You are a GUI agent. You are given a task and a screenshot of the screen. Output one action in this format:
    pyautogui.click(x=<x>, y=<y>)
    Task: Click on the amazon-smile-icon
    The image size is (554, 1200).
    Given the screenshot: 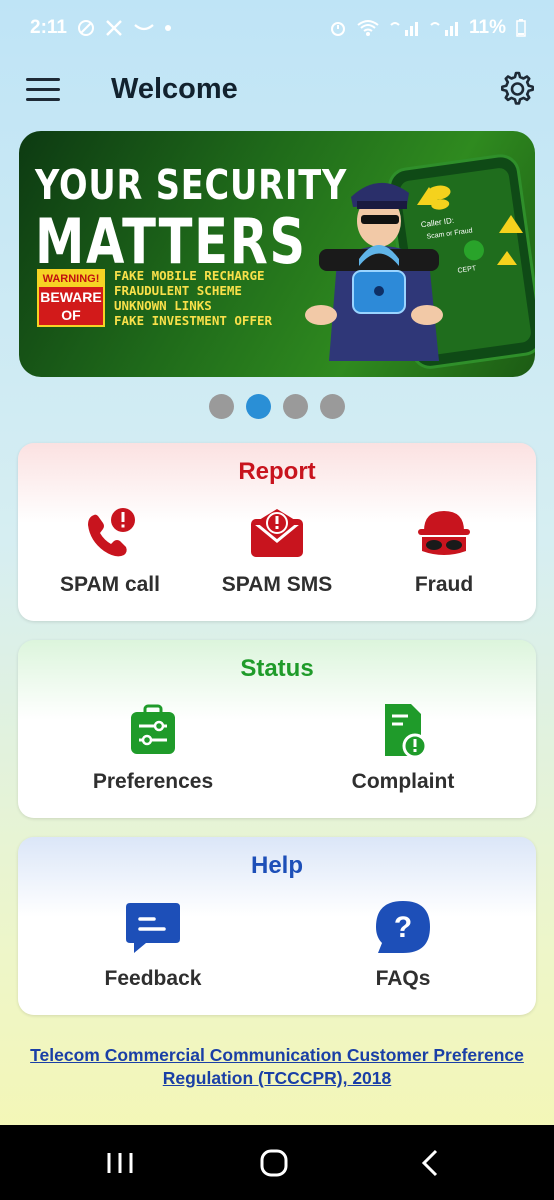 What is the action you would take?
    pyautogui.click(x=144, y=27)
    